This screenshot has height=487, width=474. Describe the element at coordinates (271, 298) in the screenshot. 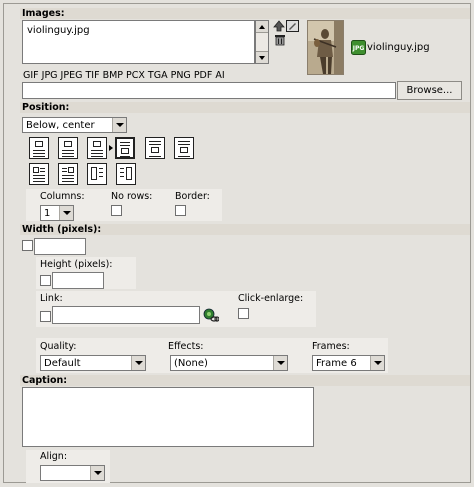

I see `click-enlarge-label: Click-enlarge:` at that location.